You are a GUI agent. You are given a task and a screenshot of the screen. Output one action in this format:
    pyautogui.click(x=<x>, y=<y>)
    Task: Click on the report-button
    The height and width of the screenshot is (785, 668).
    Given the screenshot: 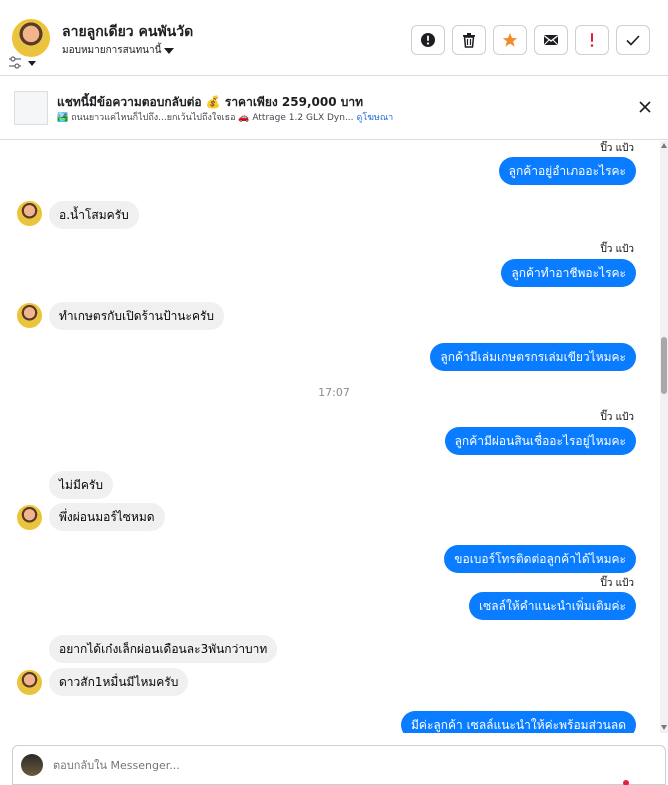 What is the action you would take?
    pyautogui.click(x=428, y=40)
    